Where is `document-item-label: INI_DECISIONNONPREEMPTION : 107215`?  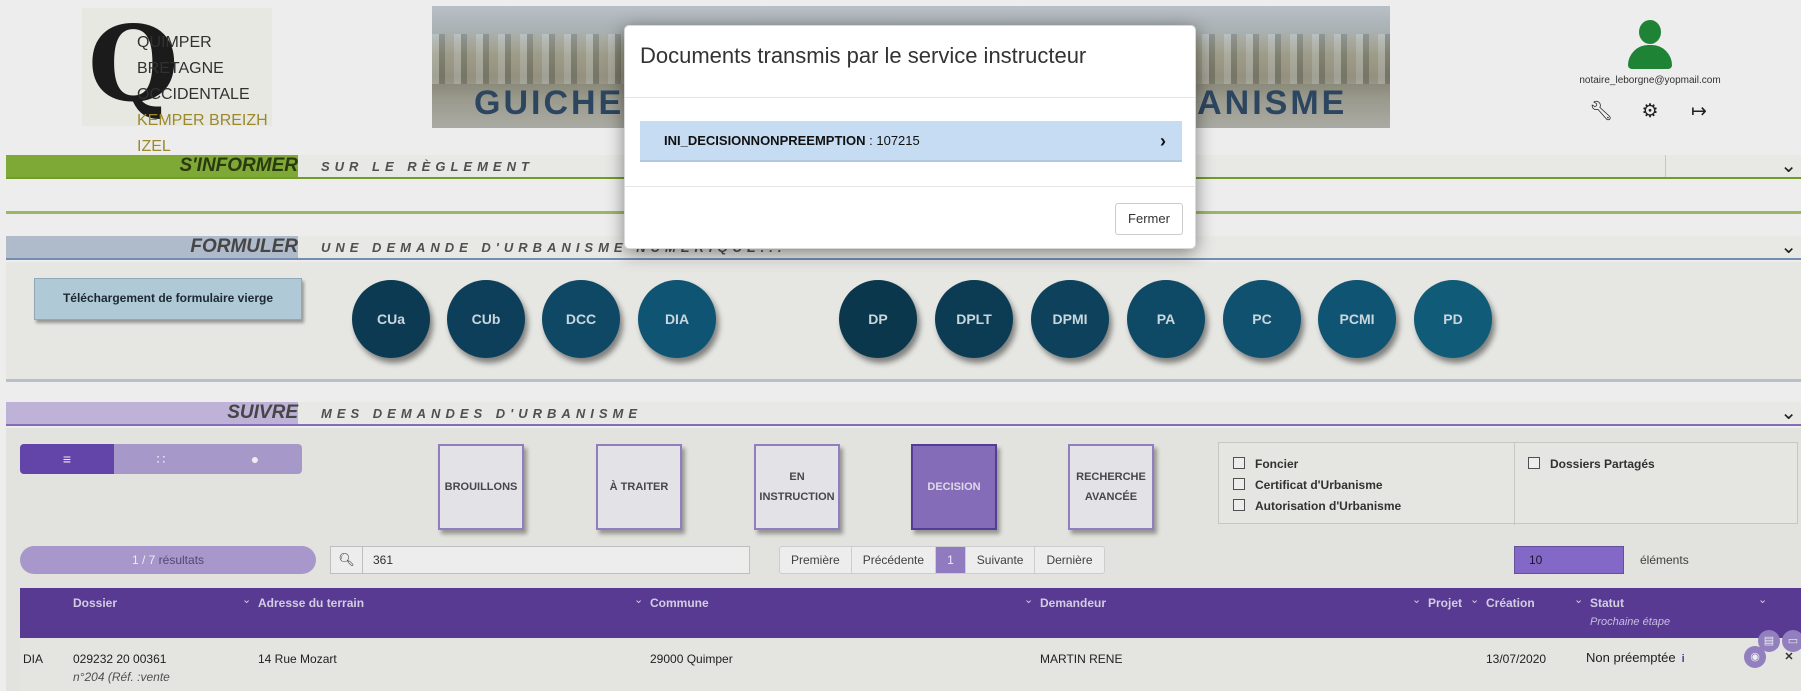
document-item-label: INI_DECISIONNONPREEMPTION : 107215 is located at coordinates (792, 141).